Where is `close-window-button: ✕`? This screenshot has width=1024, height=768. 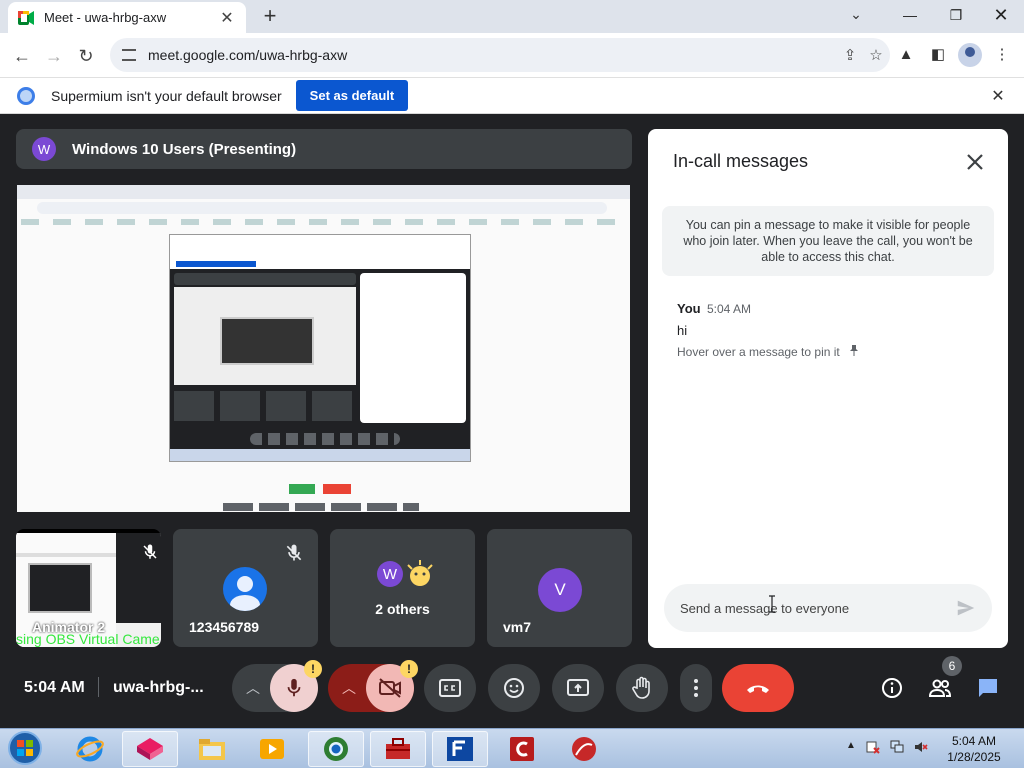
close-window-button: ✕ is located at coordinates (1001, 15).